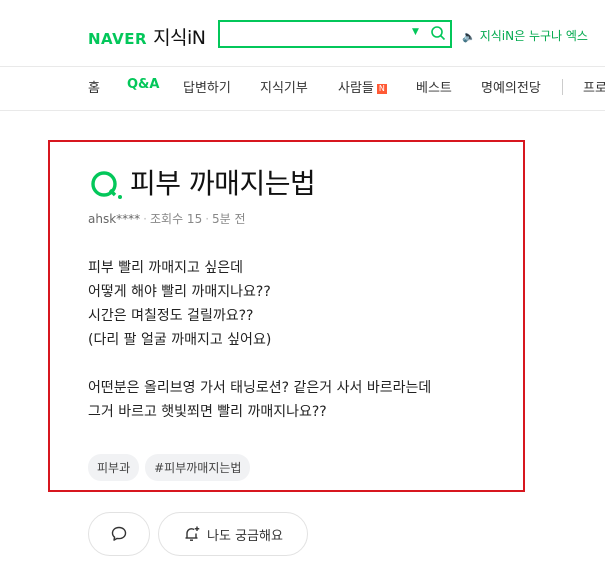  I want to click on curious-button: 나도 궁금해요, so click(233, 534).